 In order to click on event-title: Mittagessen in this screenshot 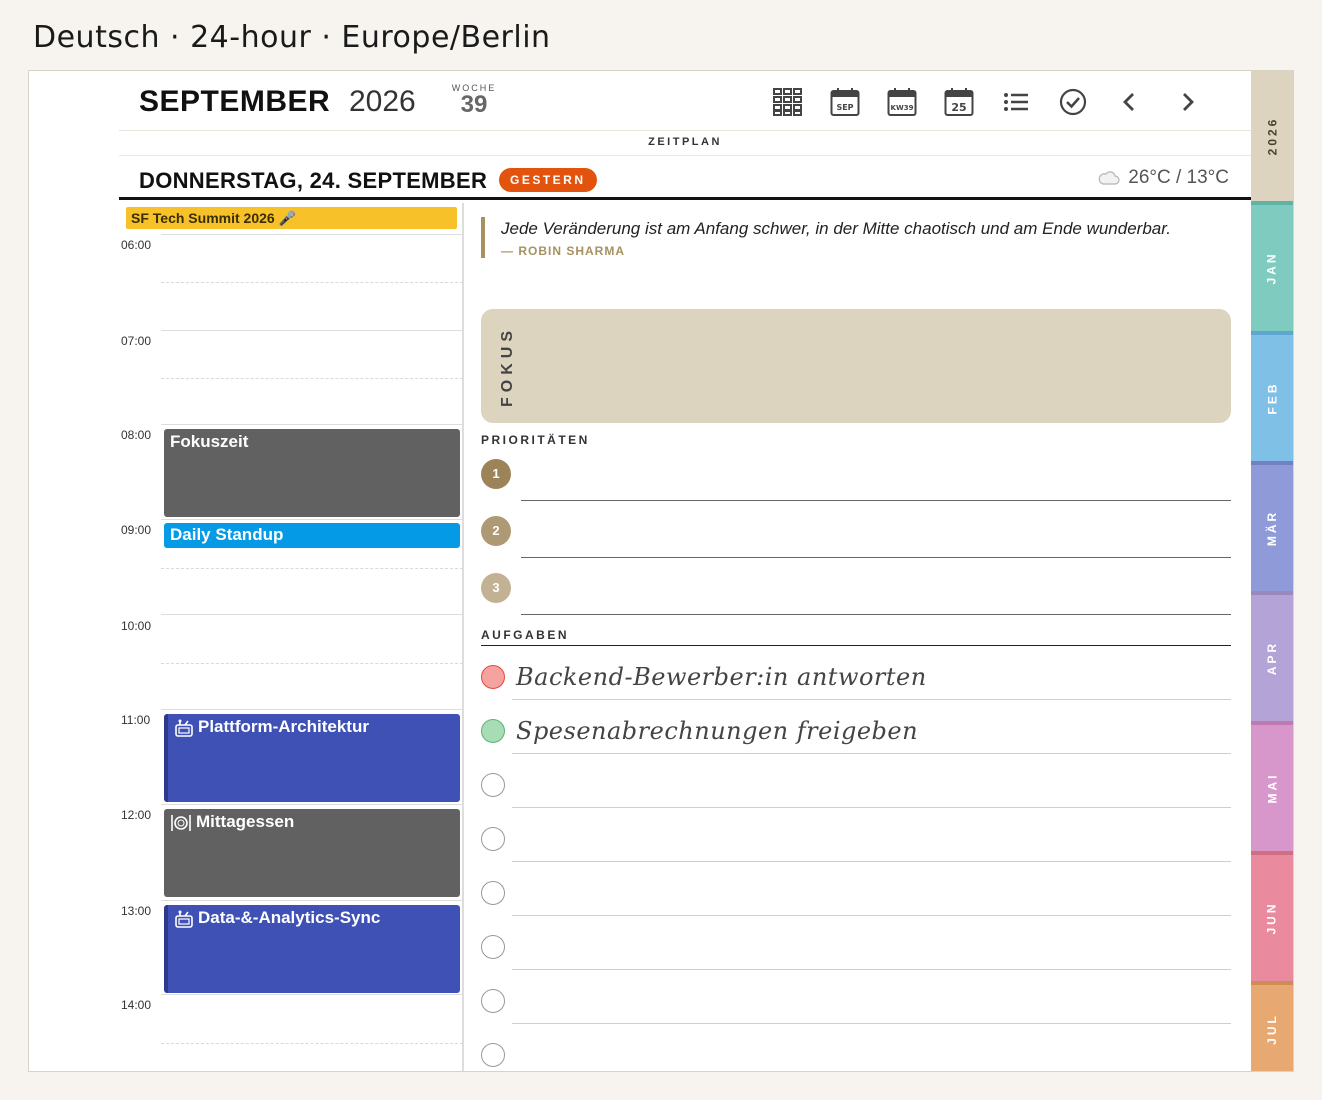, I will do `click(245, 821)`.